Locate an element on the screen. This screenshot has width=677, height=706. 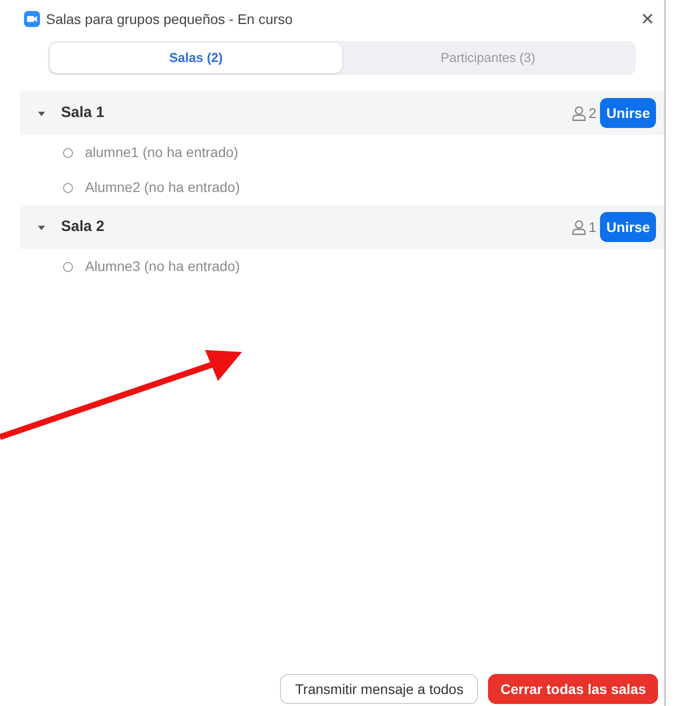
tab: Salas (2) is located at coordinates (196, 58).